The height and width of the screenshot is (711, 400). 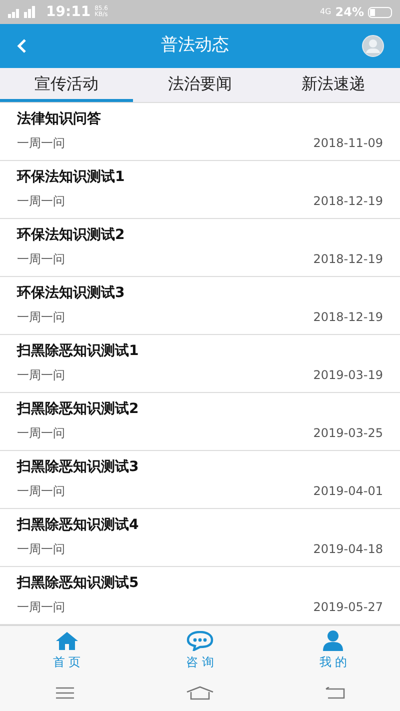 What do you see at coordinates (22, 46) in the screenshot?
I see `back-icon` at bounding box center [22, 46].